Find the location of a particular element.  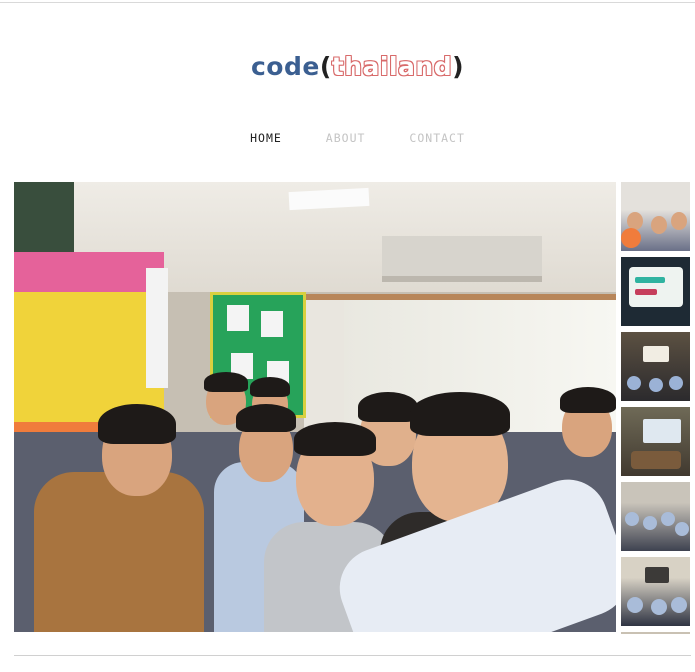

logo-thailand-text: thailand is located at coordinates (392, 66).